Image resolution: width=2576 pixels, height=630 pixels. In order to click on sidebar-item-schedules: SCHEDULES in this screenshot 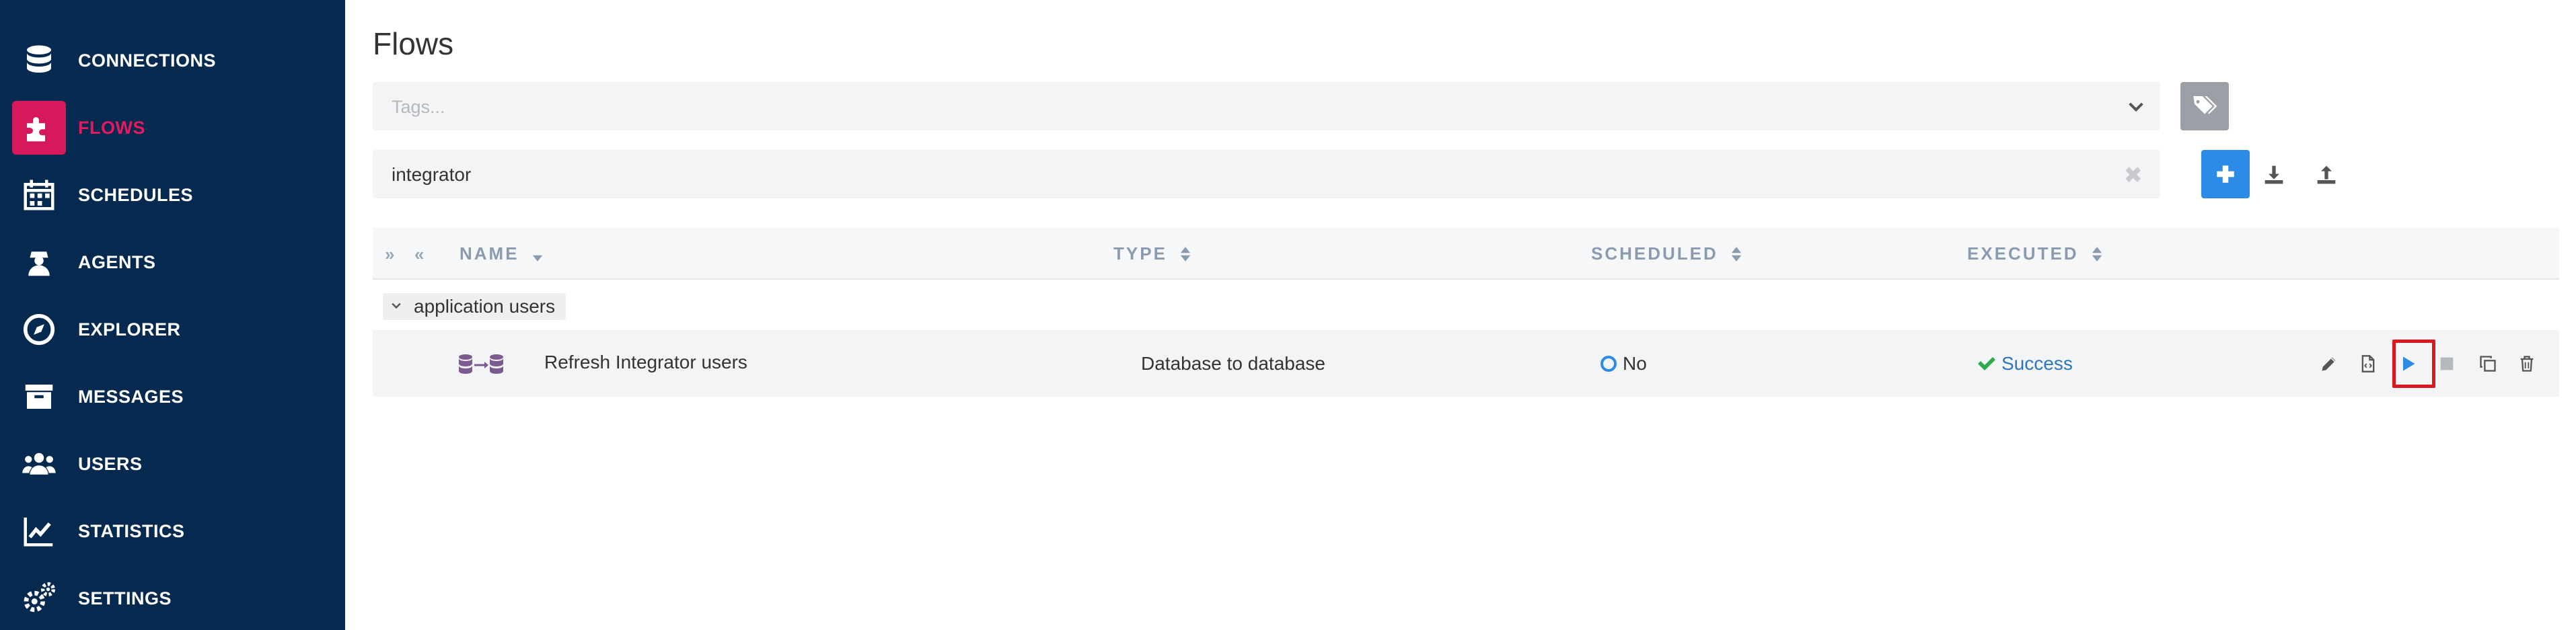, I will do `click(172, 195)`.